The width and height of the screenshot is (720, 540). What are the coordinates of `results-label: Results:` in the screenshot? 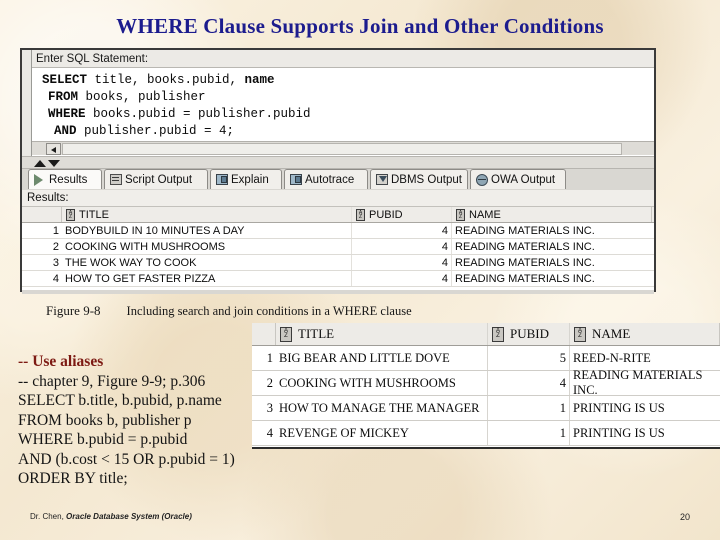 It's located at (338, 198).